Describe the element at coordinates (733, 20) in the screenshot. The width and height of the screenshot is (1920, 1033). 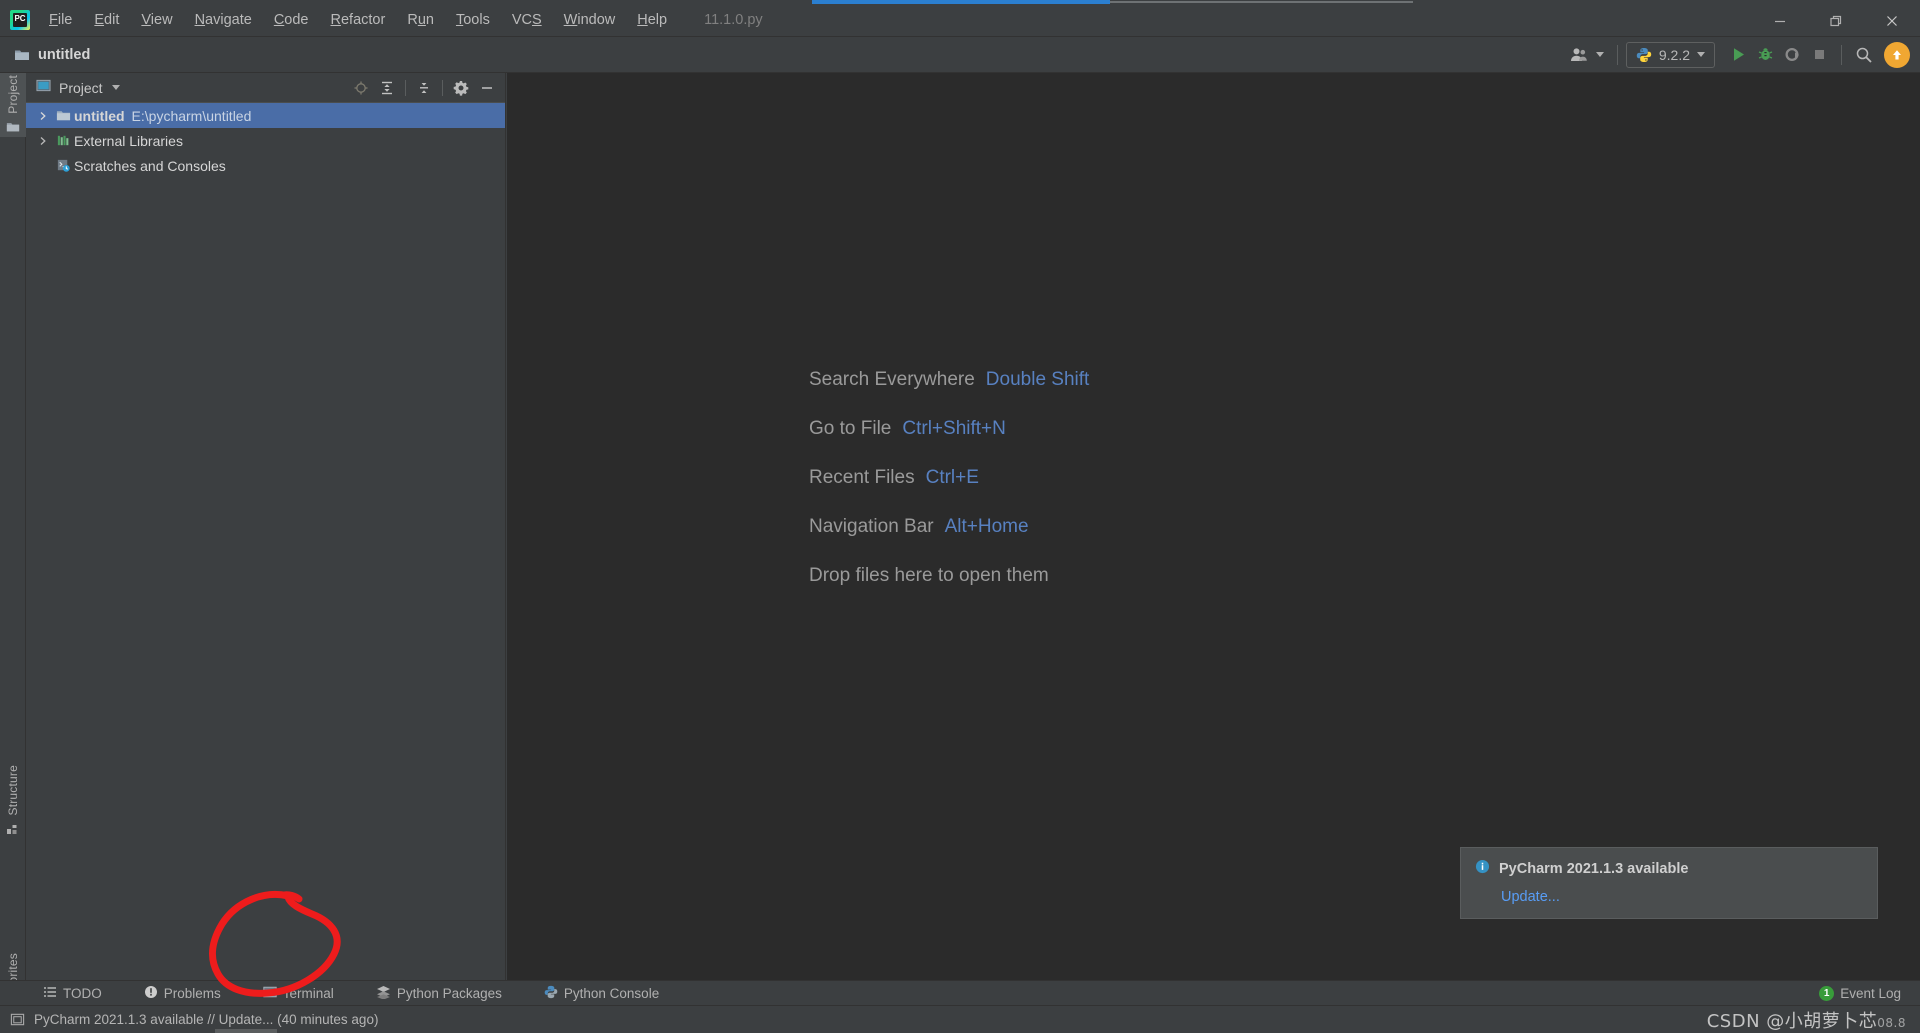
I see `current-file-label: 11.1.0.py` at that location.